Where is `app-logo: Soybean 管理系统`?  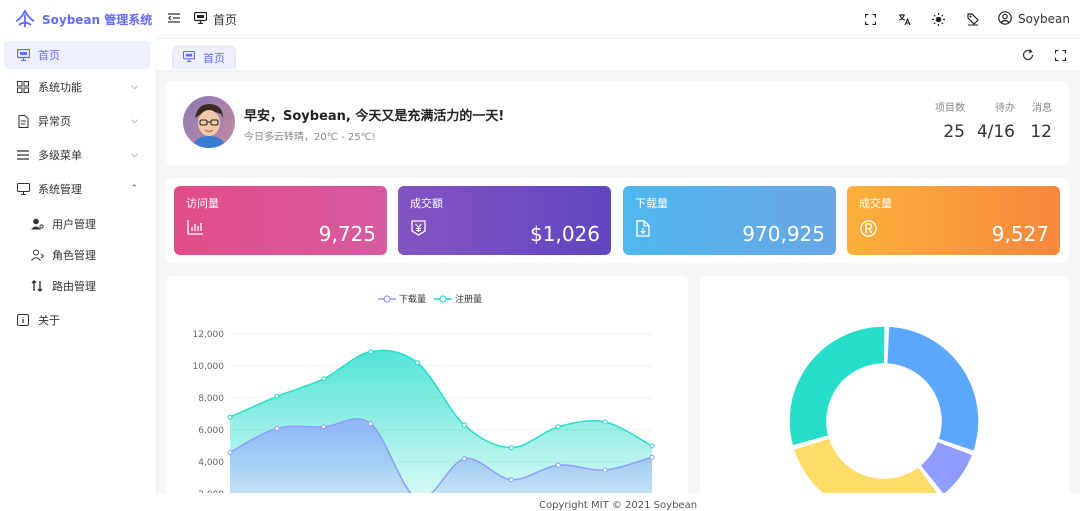
app-logo: Soybean 管理系统 is located at coordinates (78, 19).